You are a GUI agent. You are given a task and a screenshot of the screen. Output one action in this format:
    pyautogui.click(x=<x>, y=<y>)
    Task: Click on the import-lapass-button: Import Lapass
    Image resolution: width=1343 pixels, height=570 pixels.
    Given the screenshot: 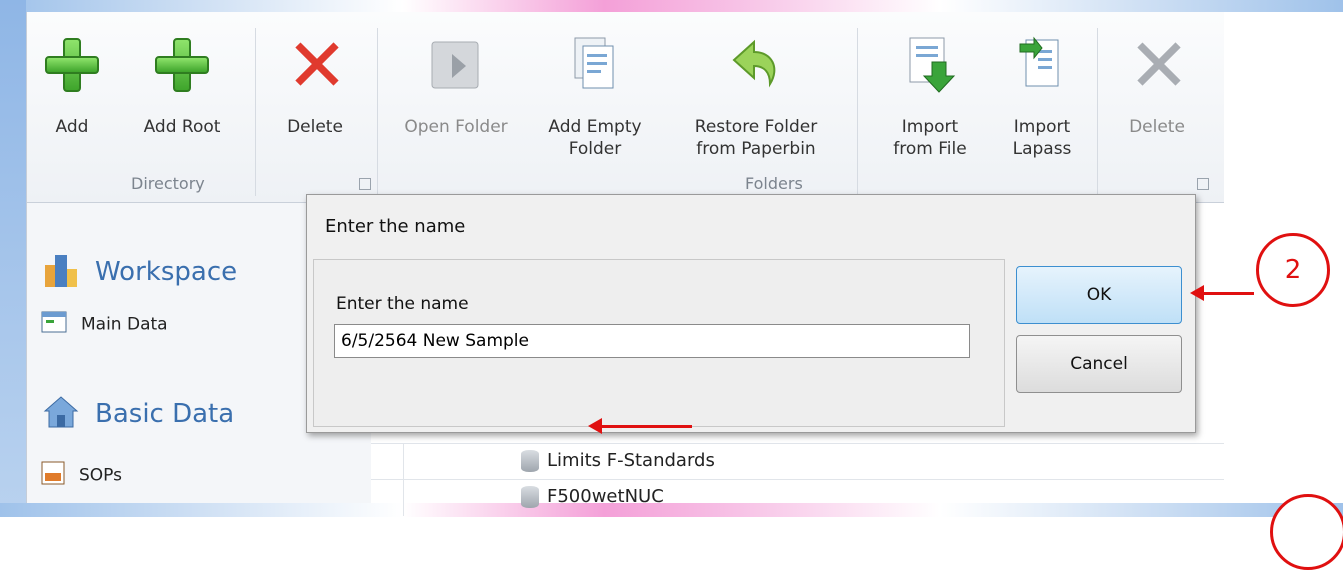 What is the action you would take?
    pyautogui.click(x=1042, y=96)
    